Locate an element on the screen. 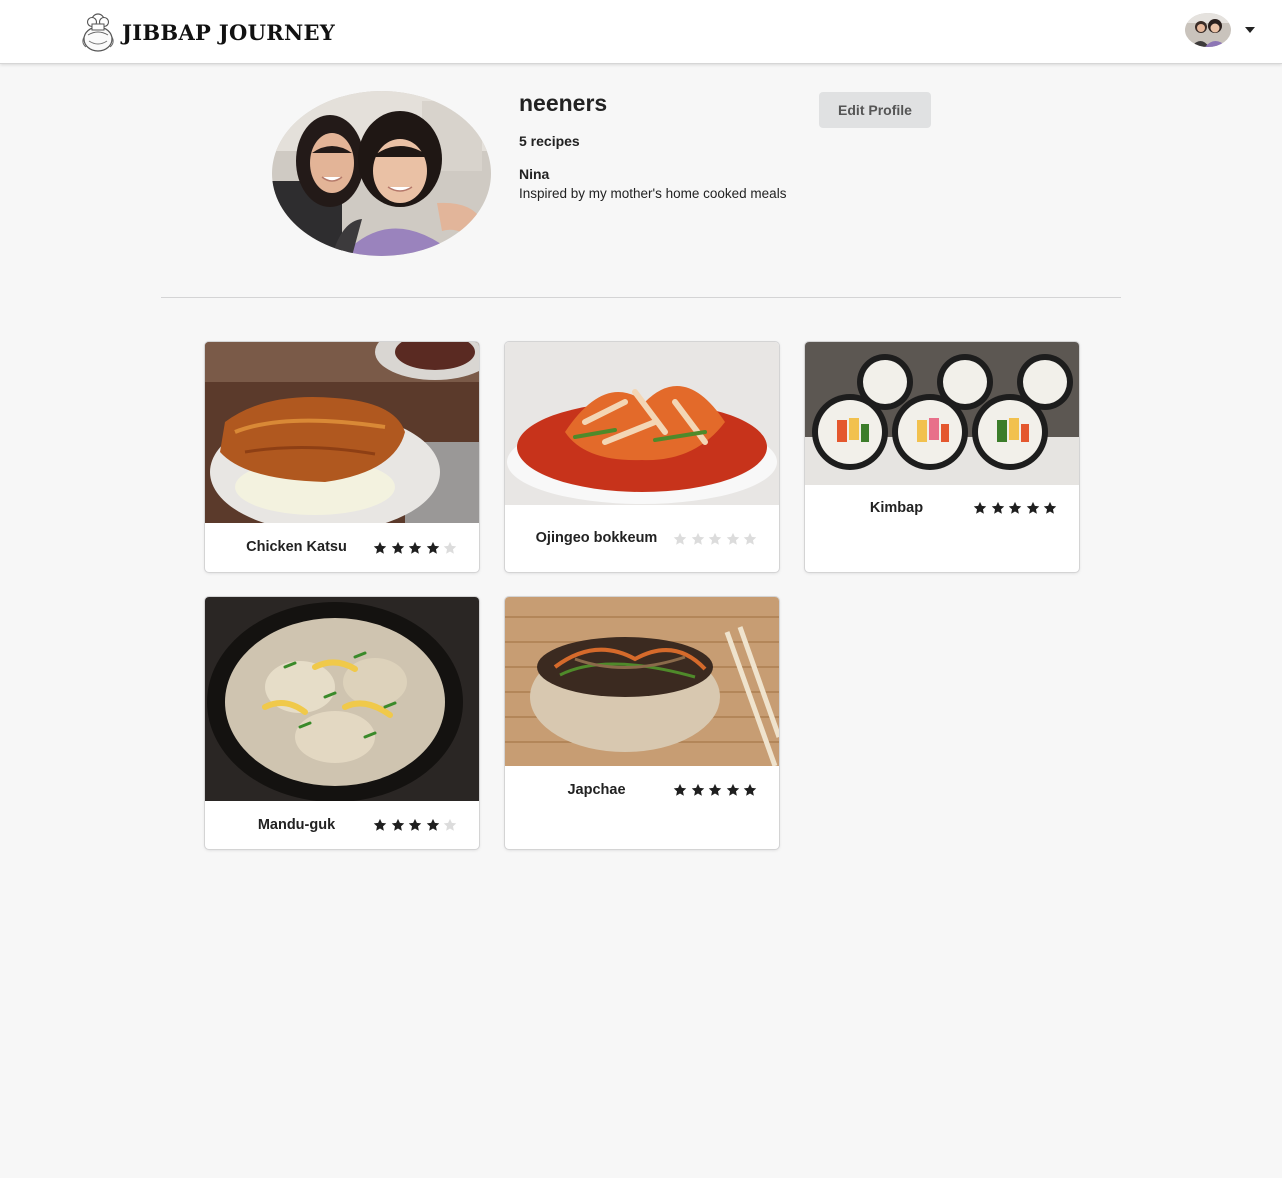 The width and height of the screenshot is (1282, 1178). recipe-card-chicken-katsu: Chicken Katsu is located at coordinates (342, 457).